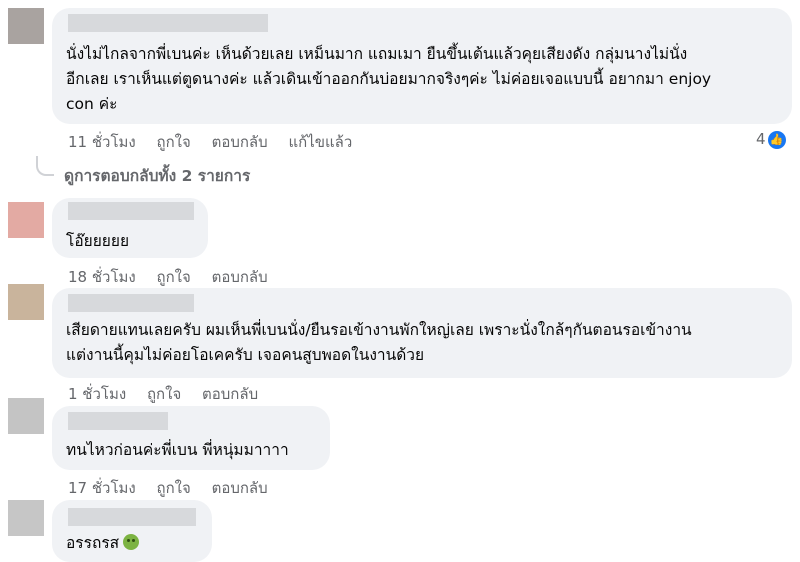  What do you see at coordinates (102, 142) in the screenshot?
I see `comment-timestamp: 11 ชั่วโมง` at bounding box center [102, 142].